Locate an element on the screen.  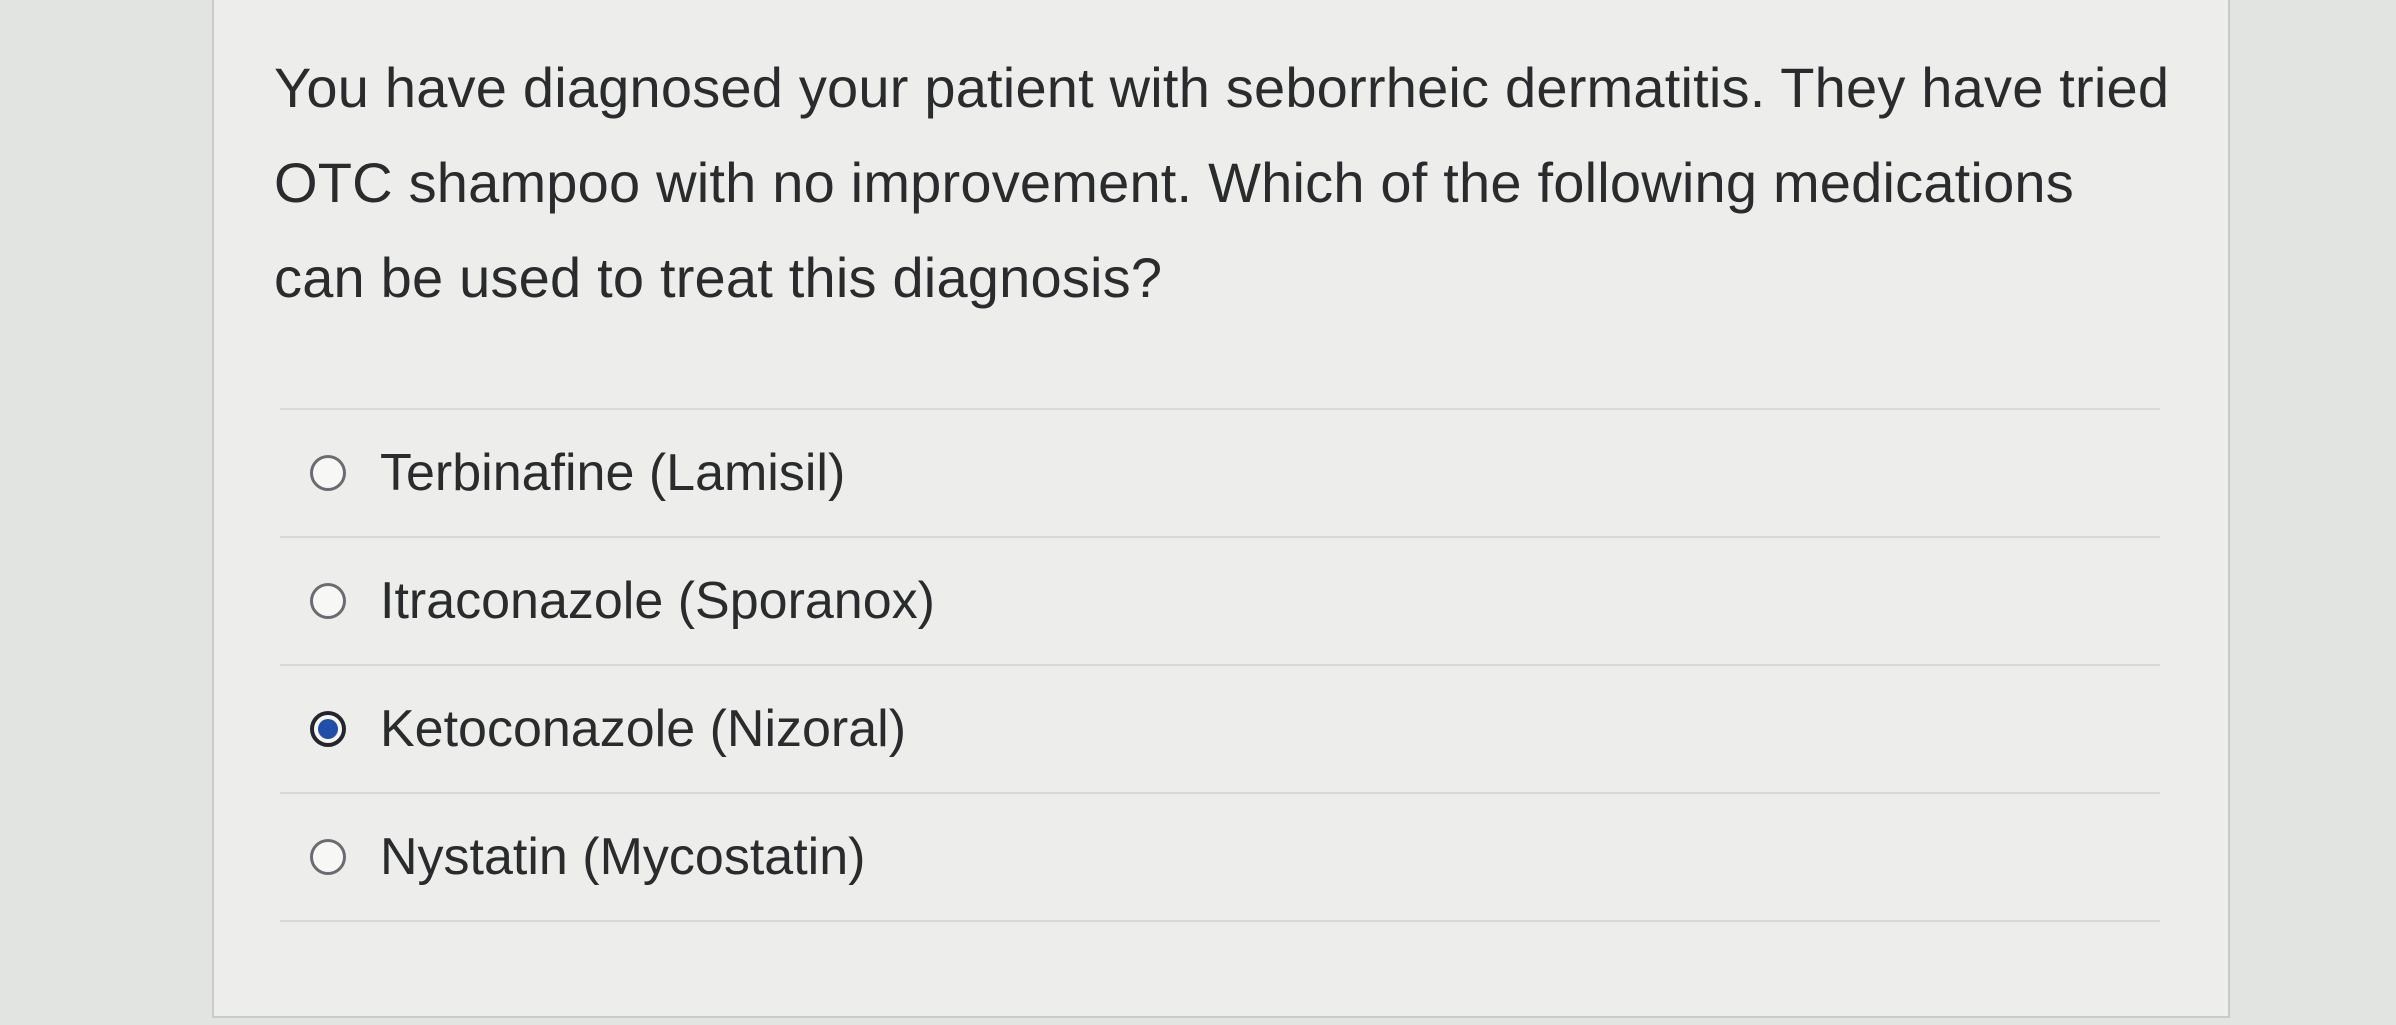
radio-button-selected is located at coordinates (328, 729).